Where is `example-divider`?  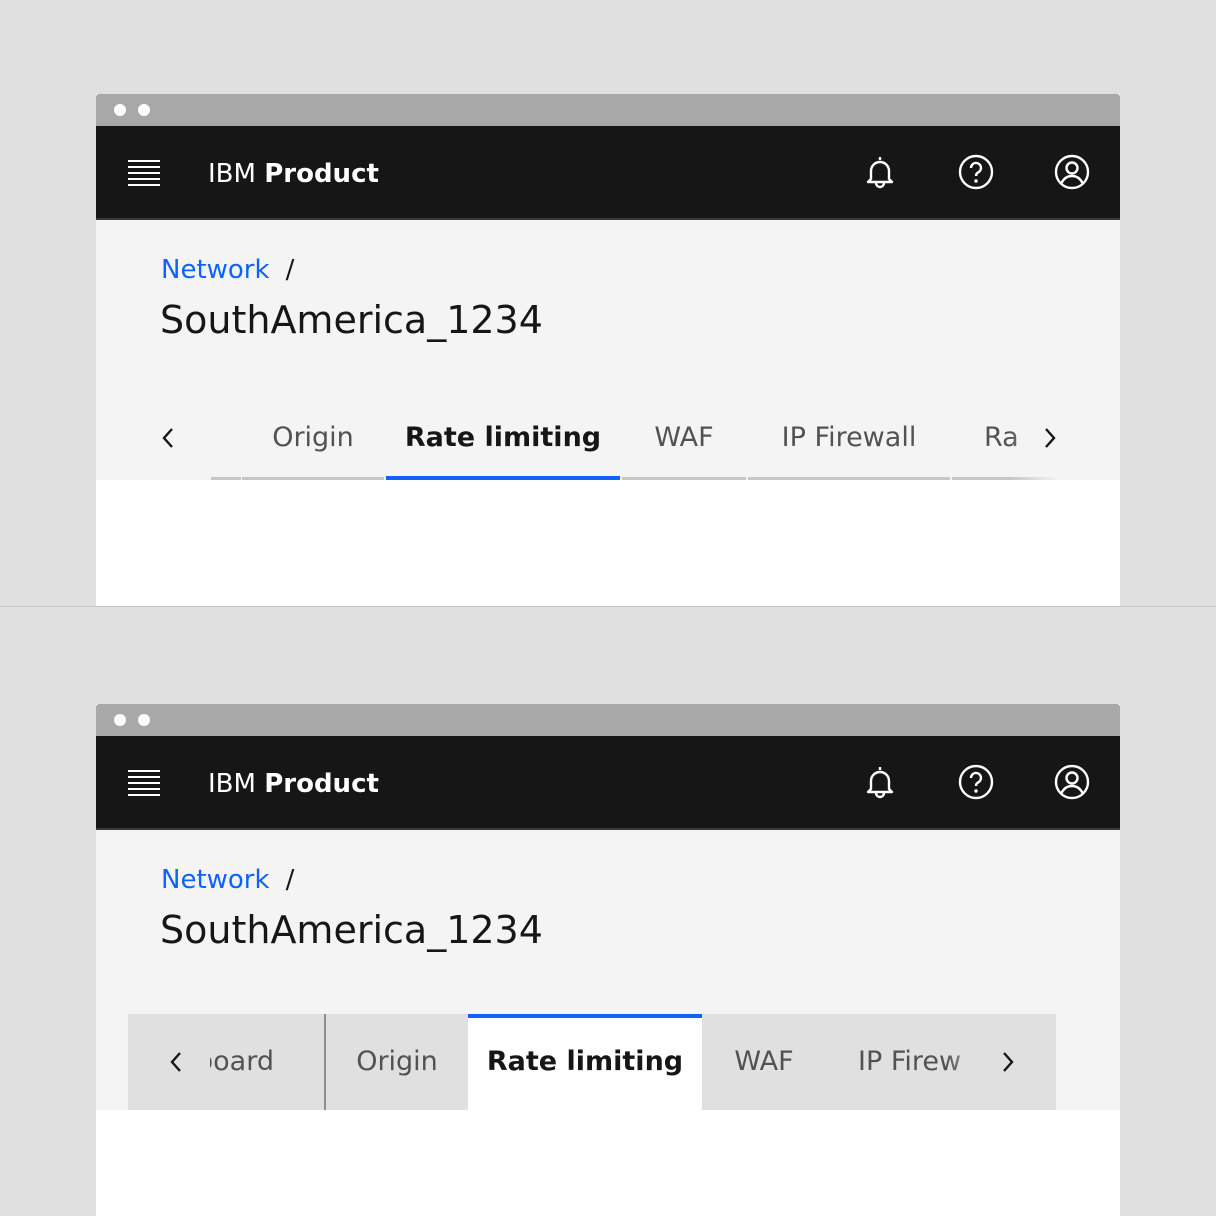
example-divider is located at coordinates (608, 606).